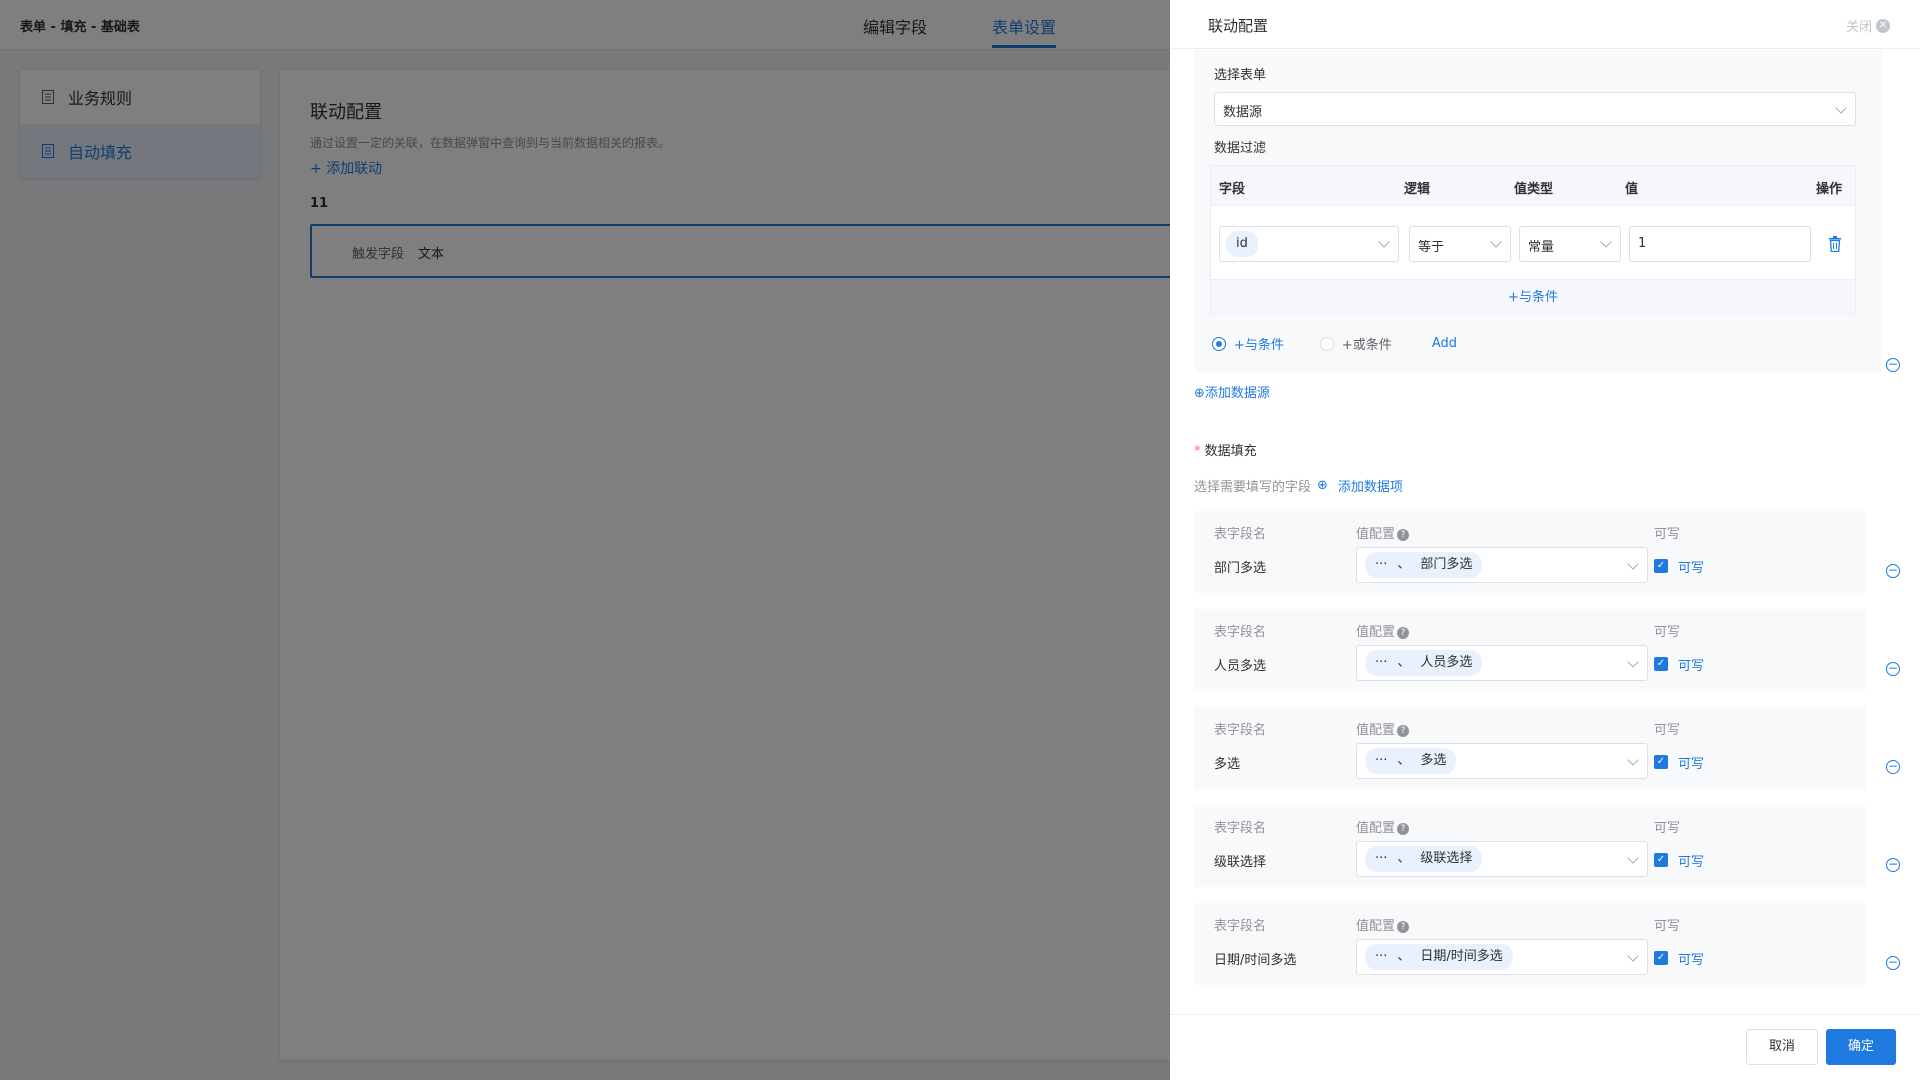  Describe the element at coordinates (1199, 451) in the screenshot. I see `required-asterisk: *` at that location.